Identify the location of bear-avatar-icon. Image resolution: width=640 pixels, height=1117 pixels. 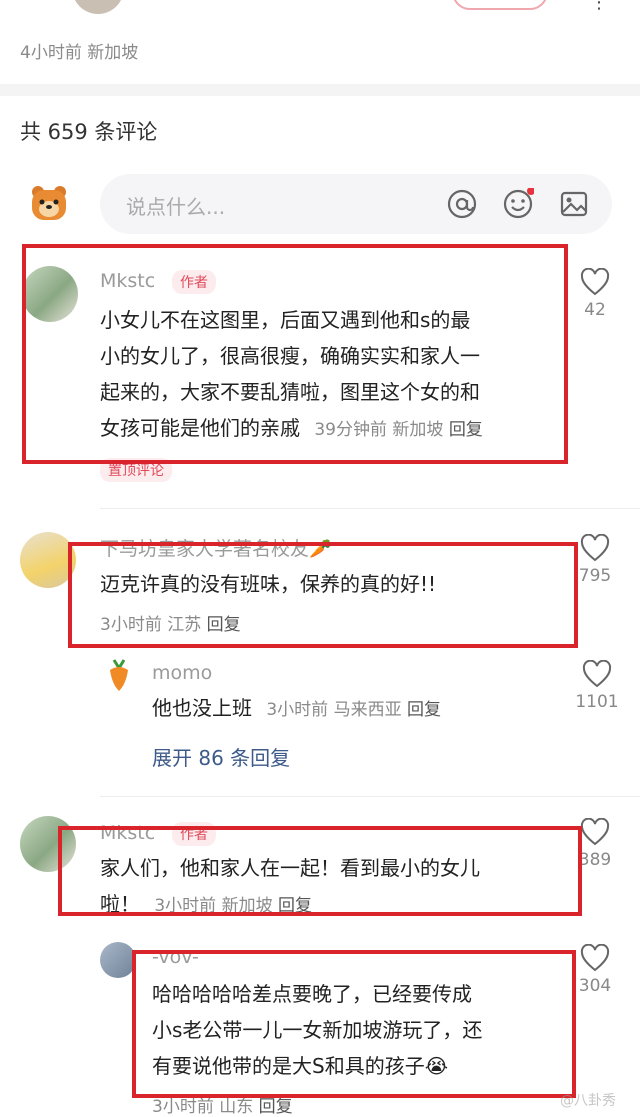
(49, 203).